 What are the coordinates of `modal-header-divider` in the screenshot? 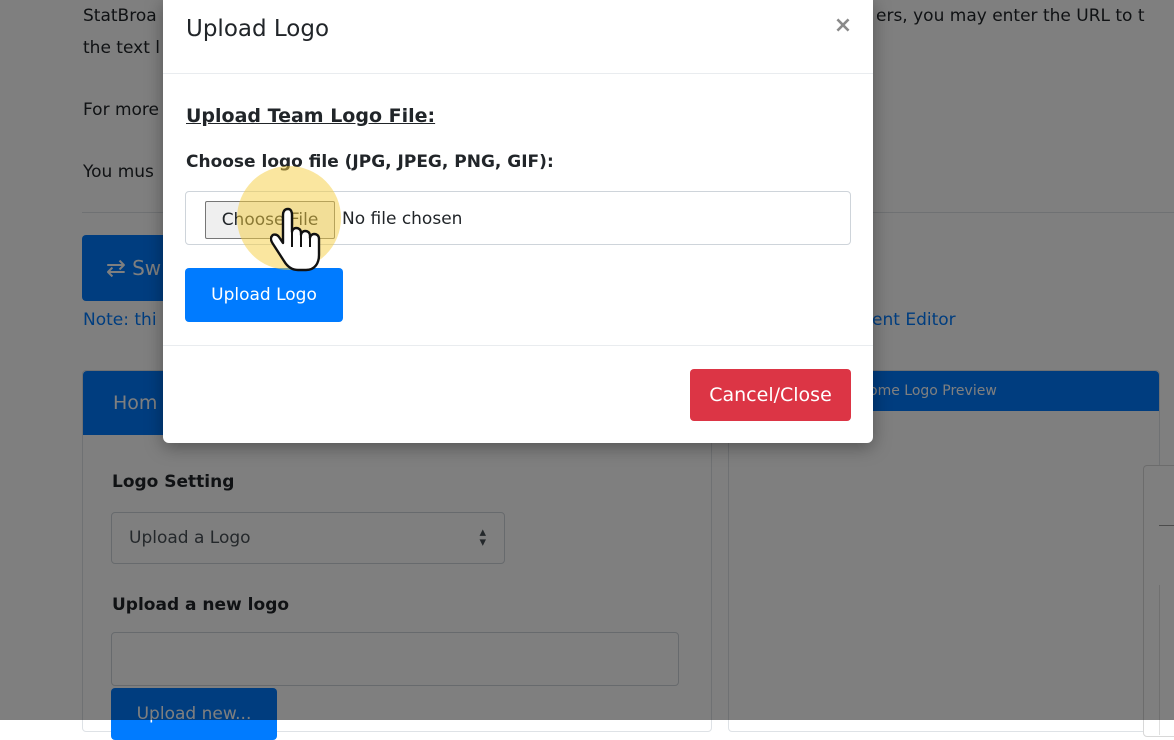 It's located at (518, 73).